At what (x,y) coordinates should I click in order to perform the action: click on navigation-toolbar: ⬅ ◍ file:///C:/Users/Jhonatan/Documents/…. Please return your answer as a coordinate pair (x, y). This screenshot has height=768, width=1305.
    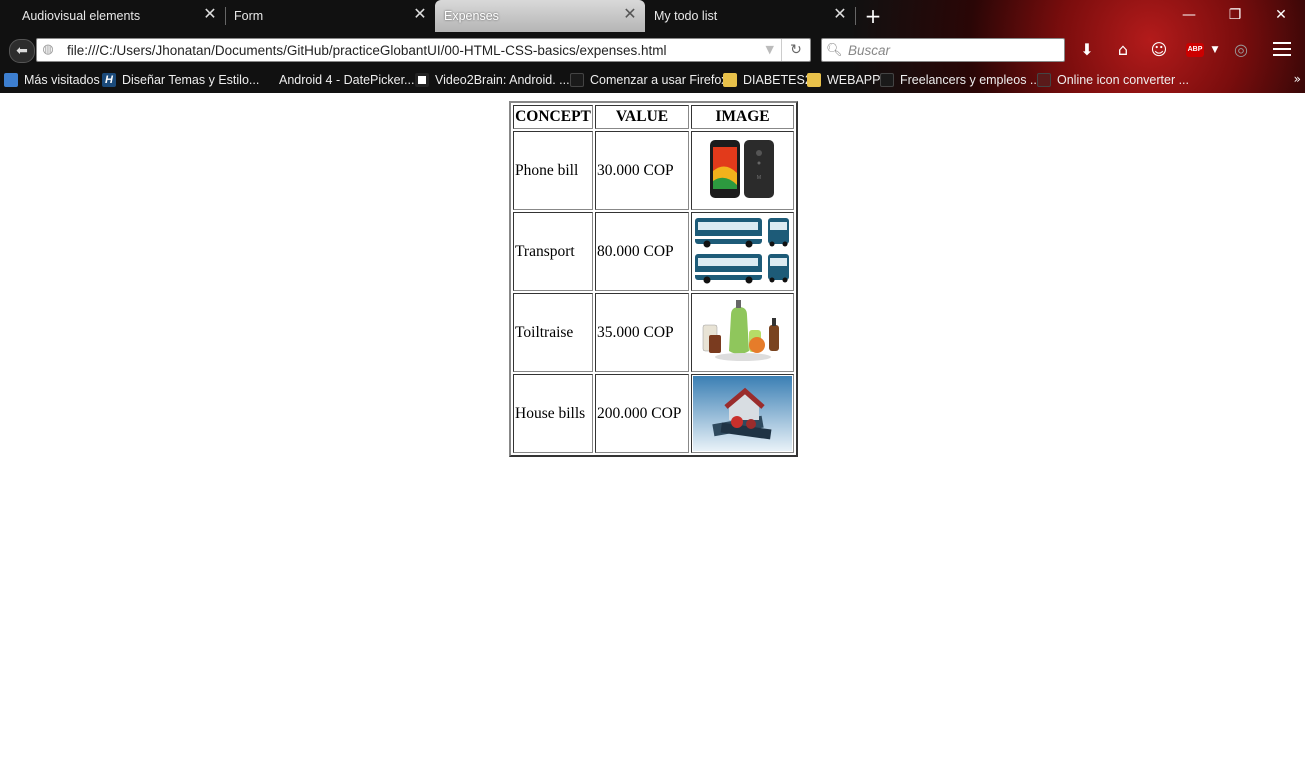
    Looking at the image, I should click on (652, 50).